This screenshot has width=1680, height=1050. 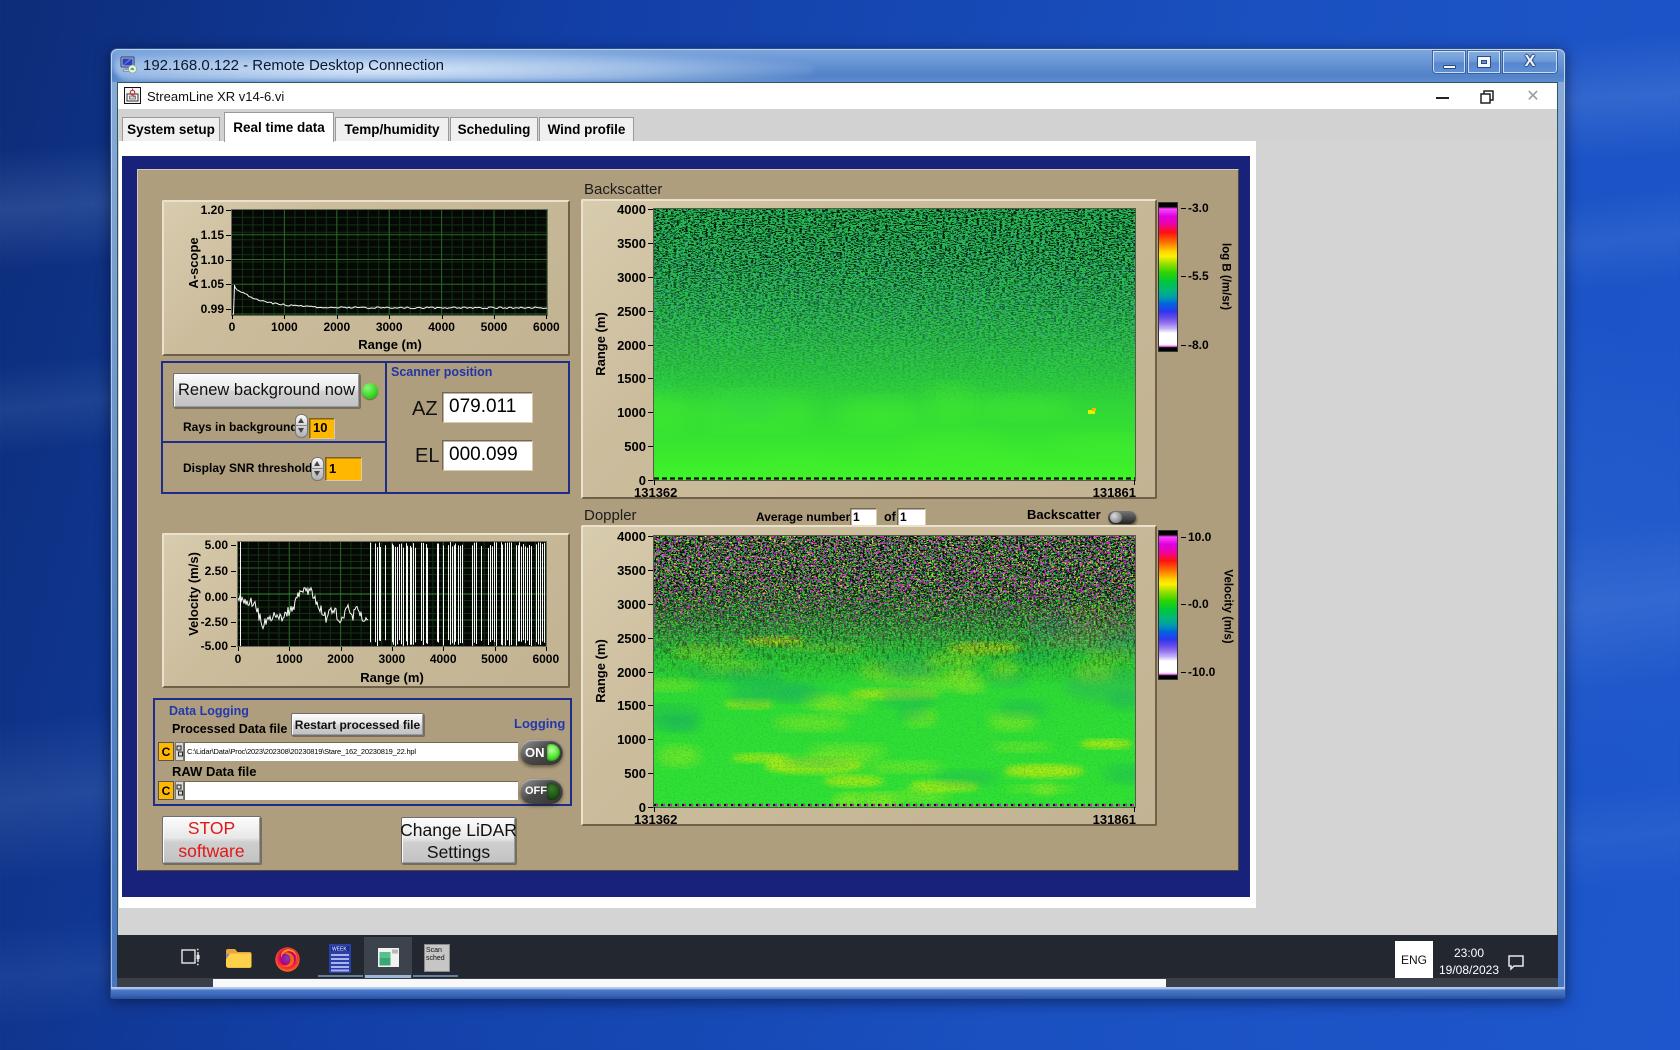 I want to click on svg-text: WEEK, so click(x=339, y=950).